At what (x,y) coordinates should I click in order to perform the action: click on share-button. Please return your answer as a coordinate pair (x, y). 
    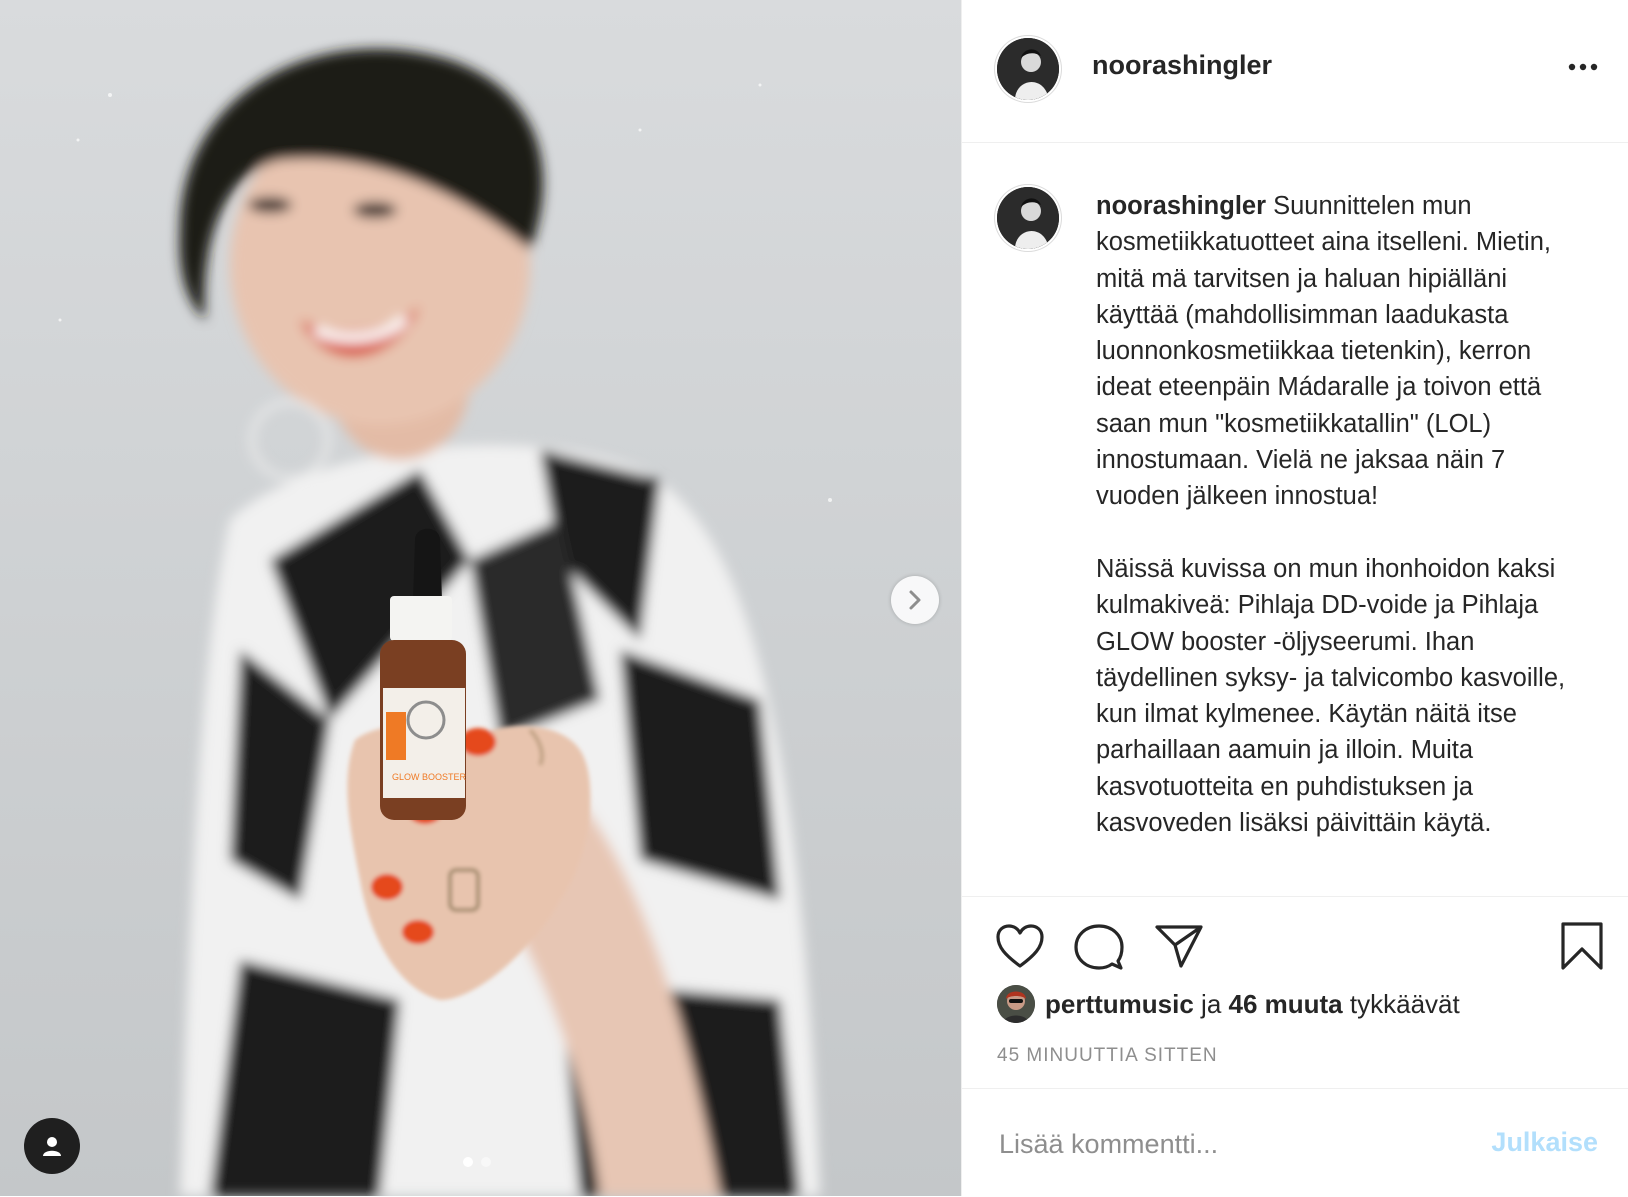
    Looking at the image, I should click on (1179, 948).